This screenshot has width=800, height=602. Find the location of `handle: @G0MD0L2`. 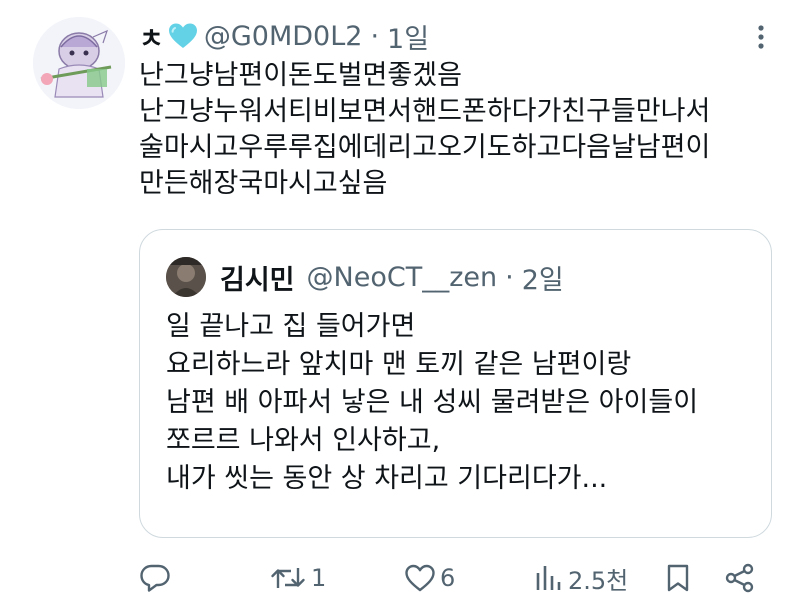

handle: @G0MD0L2 is located at coordinates (283, 36).